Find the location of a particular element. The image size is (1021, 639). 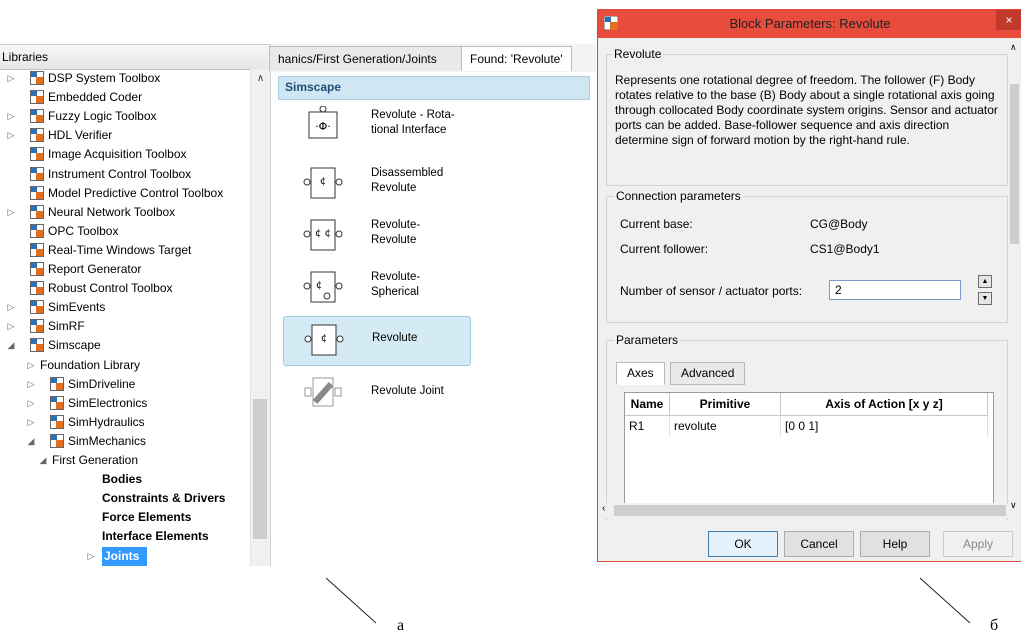

annotation-line-a is located at coordinates (351, 600).